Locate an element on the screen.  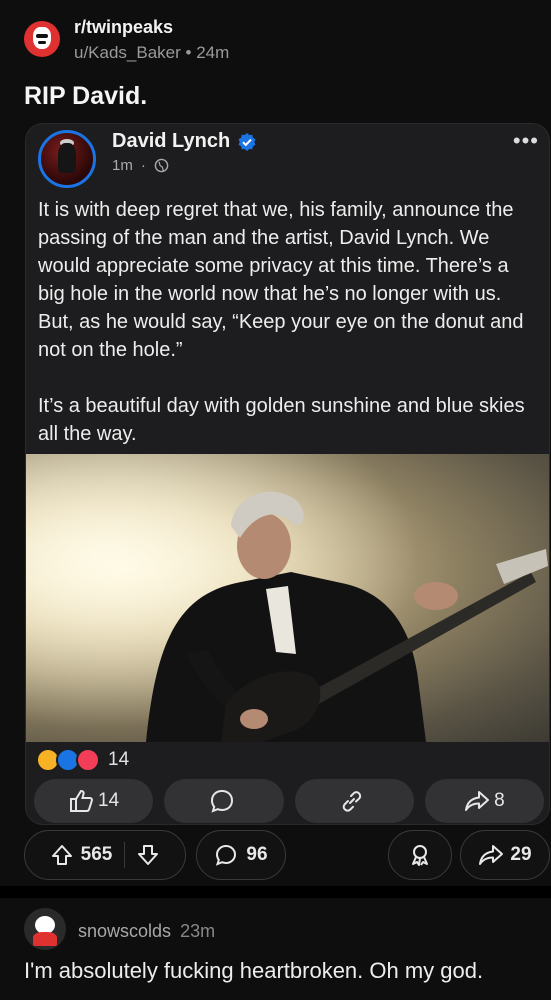
link-icon is located at coordinates (352, 801).